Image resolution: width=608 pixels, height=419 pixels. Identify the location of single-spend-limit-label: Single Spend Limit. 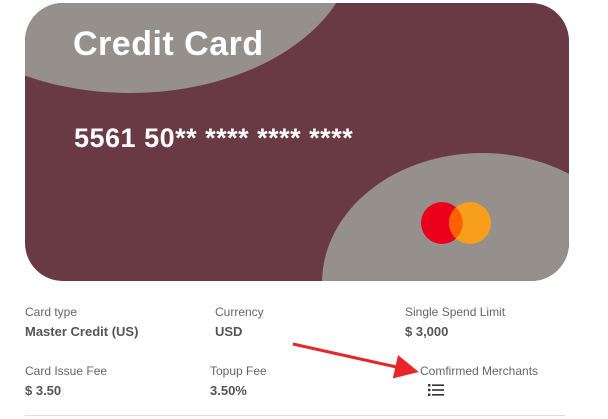
(455, 312).